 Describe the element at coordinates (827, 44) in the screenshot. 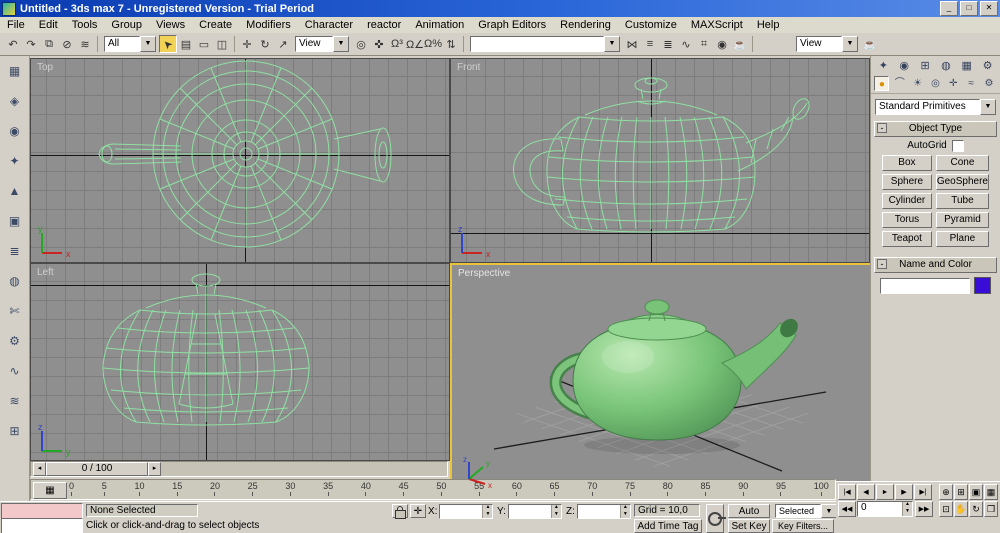

I see `render-type-dropdown: View ▼` at that location.